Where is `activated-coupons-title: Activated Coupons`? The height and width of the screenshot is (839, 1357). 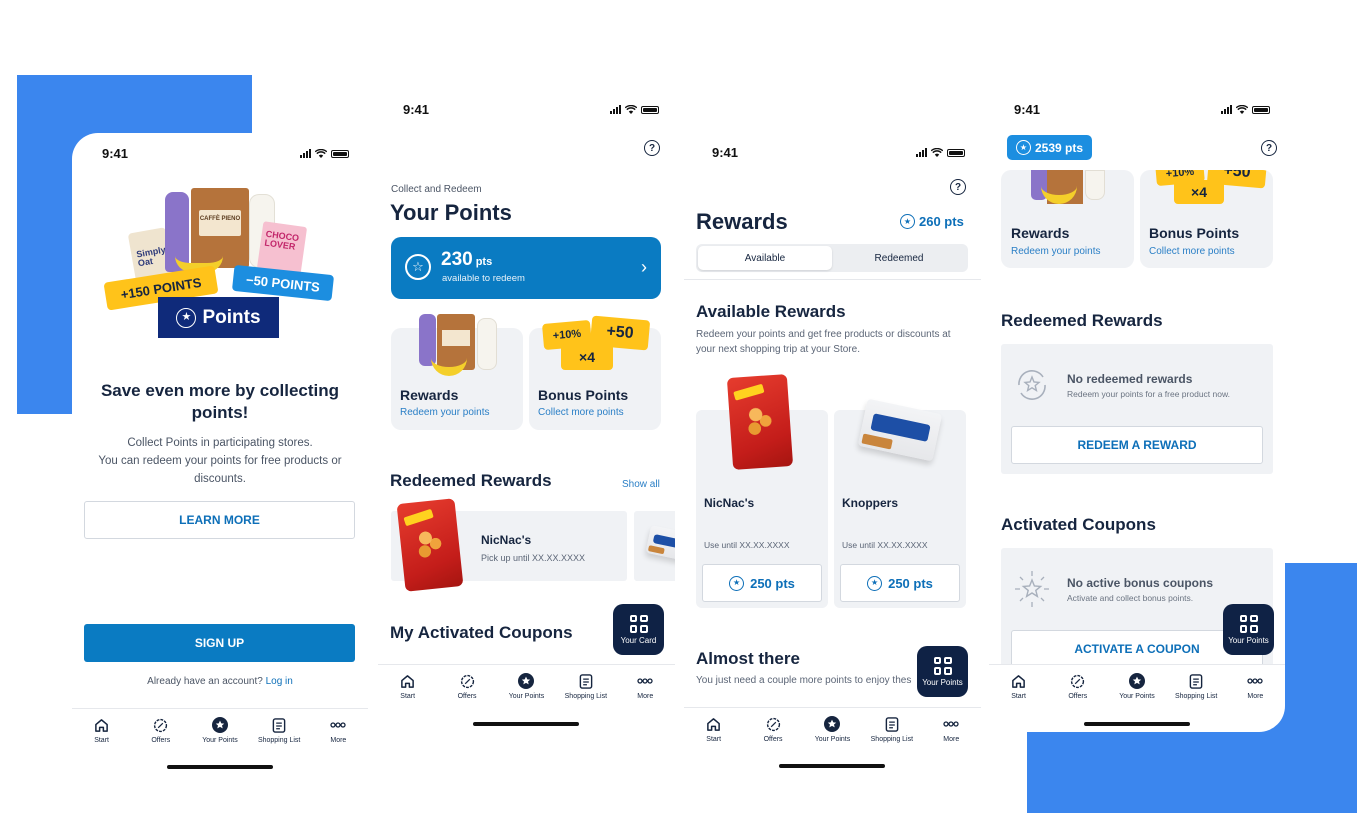
activated-coupons-title: Activated Coupons is located at coordinates (1078, 524).